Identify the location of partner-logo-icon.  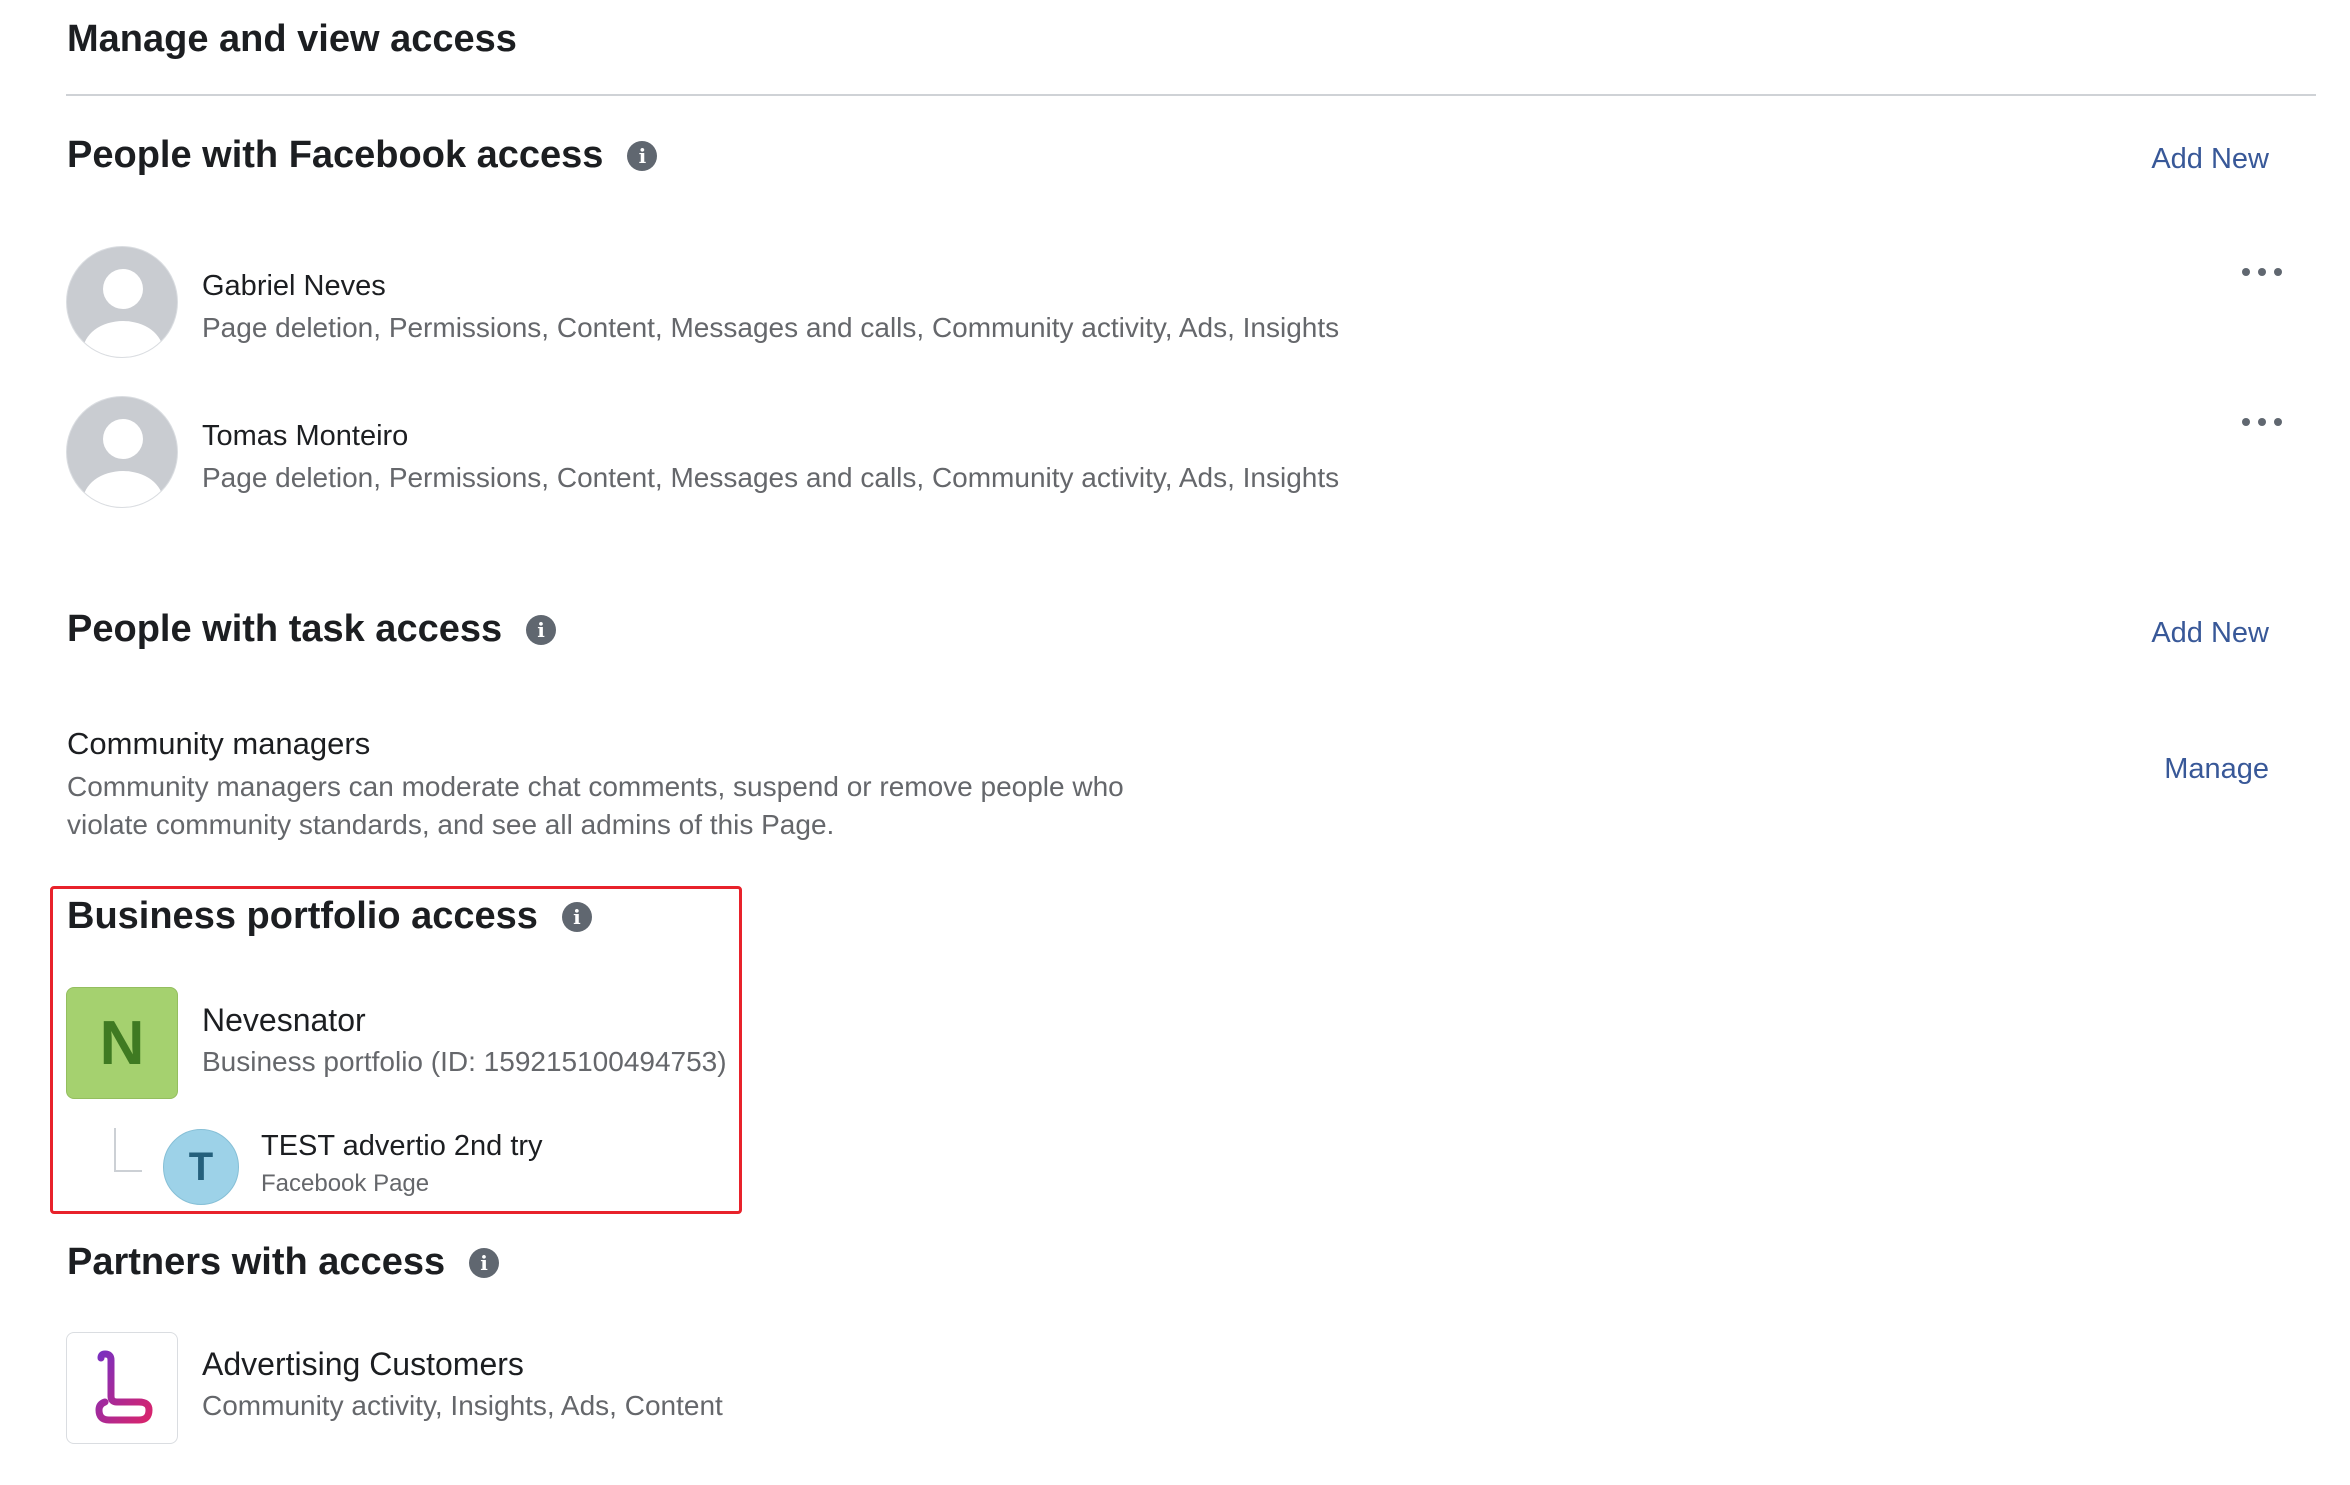
(122, 1388).